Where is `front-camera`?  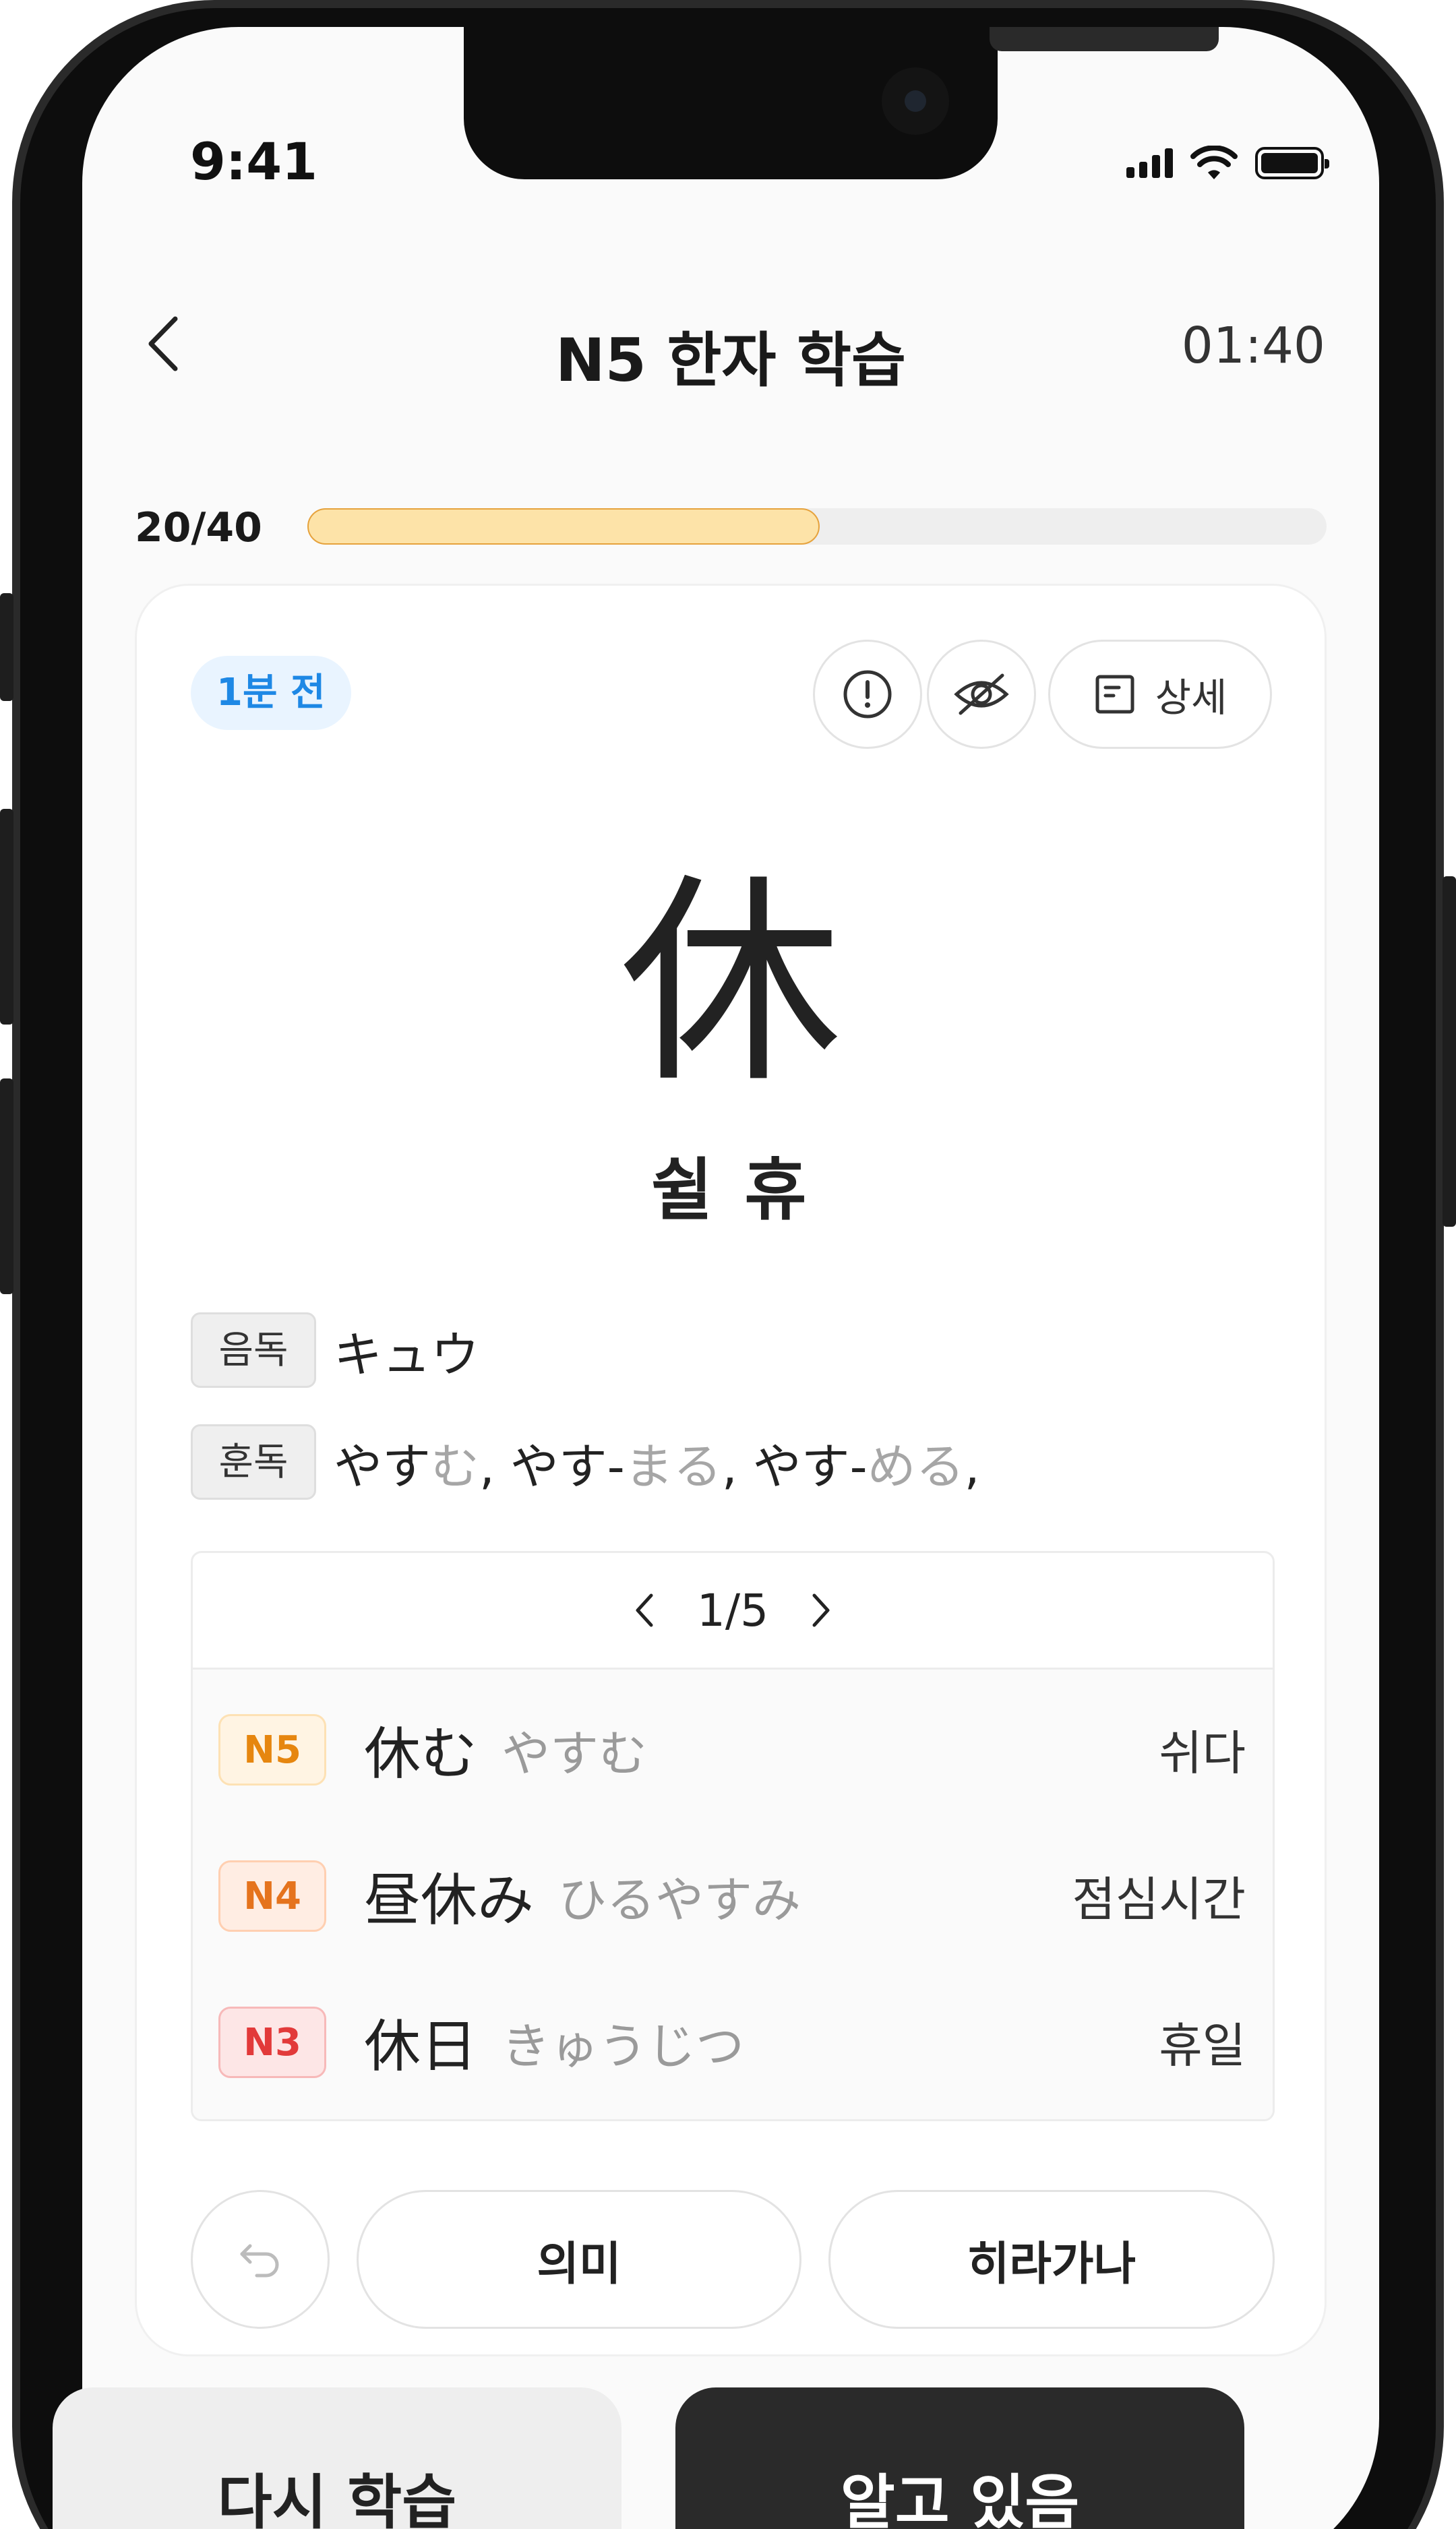 front-camera is located at coordinates (915, 101).